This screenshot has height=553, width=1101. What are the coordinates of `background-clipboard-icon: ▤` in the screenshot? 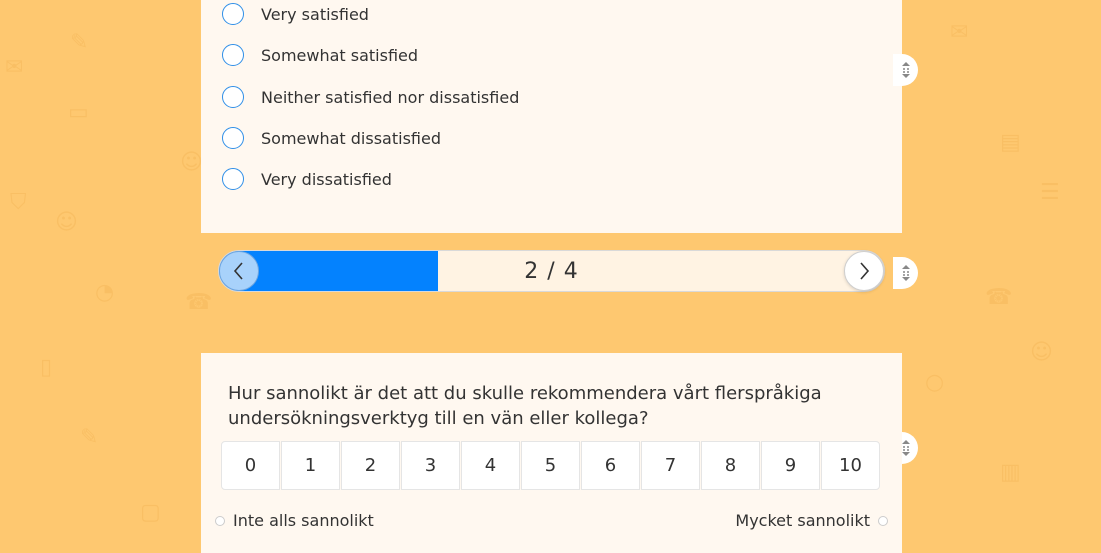 It's located at (1010, 142).